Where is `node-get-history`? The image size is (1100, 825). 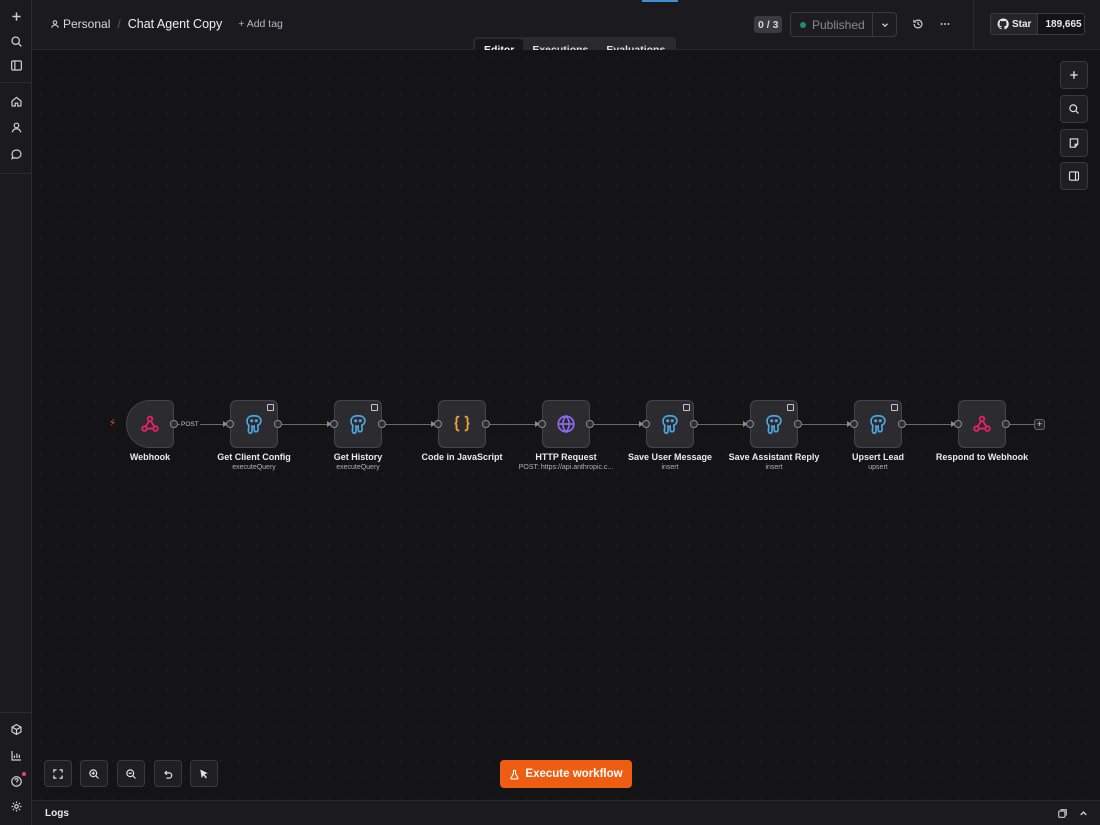 node-get-history is located at coordinates (358, 424).